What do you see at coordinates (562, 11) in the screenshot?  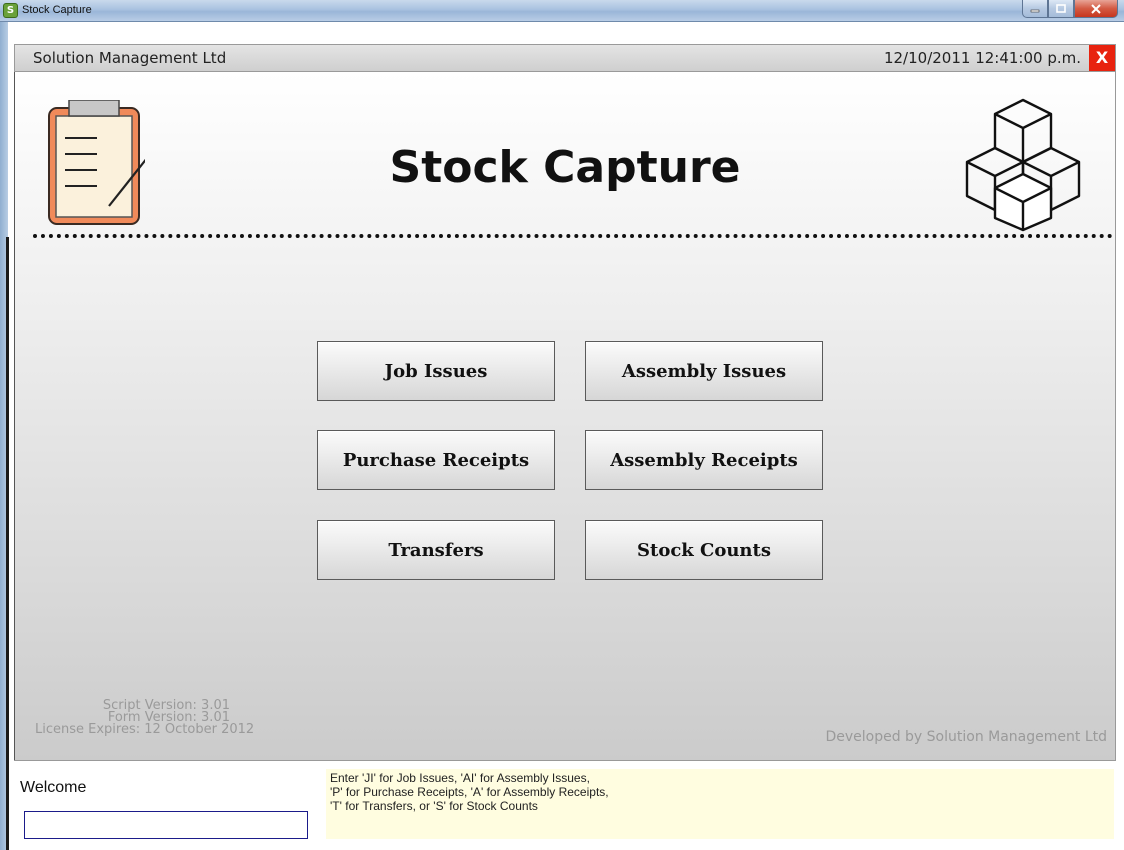 I see `window-title-bar: S Stock Capture` at bounding box center [562, 11].